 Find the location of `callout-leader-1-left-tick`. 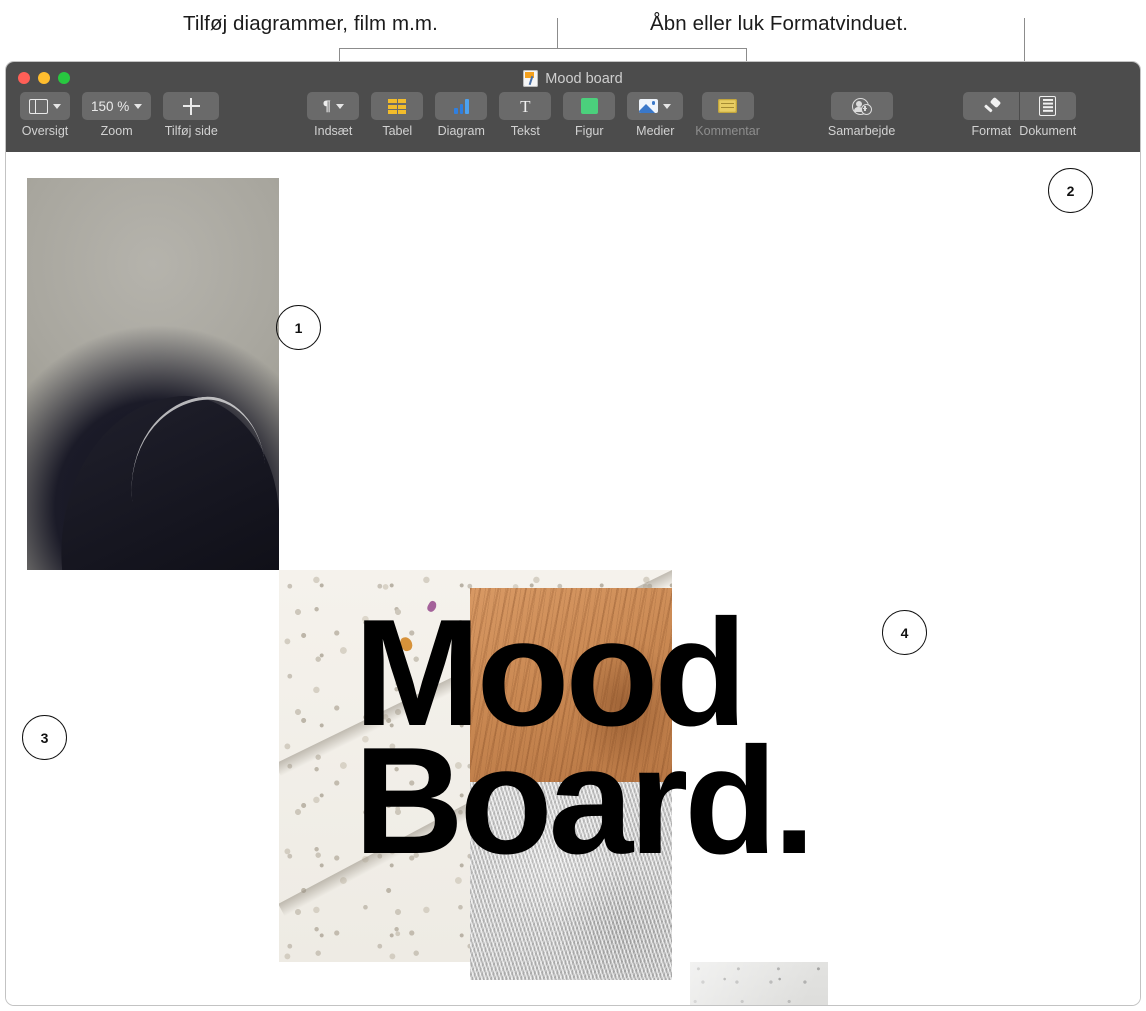

callout-leader-1-left-tick is located at coordinates (339, 55).